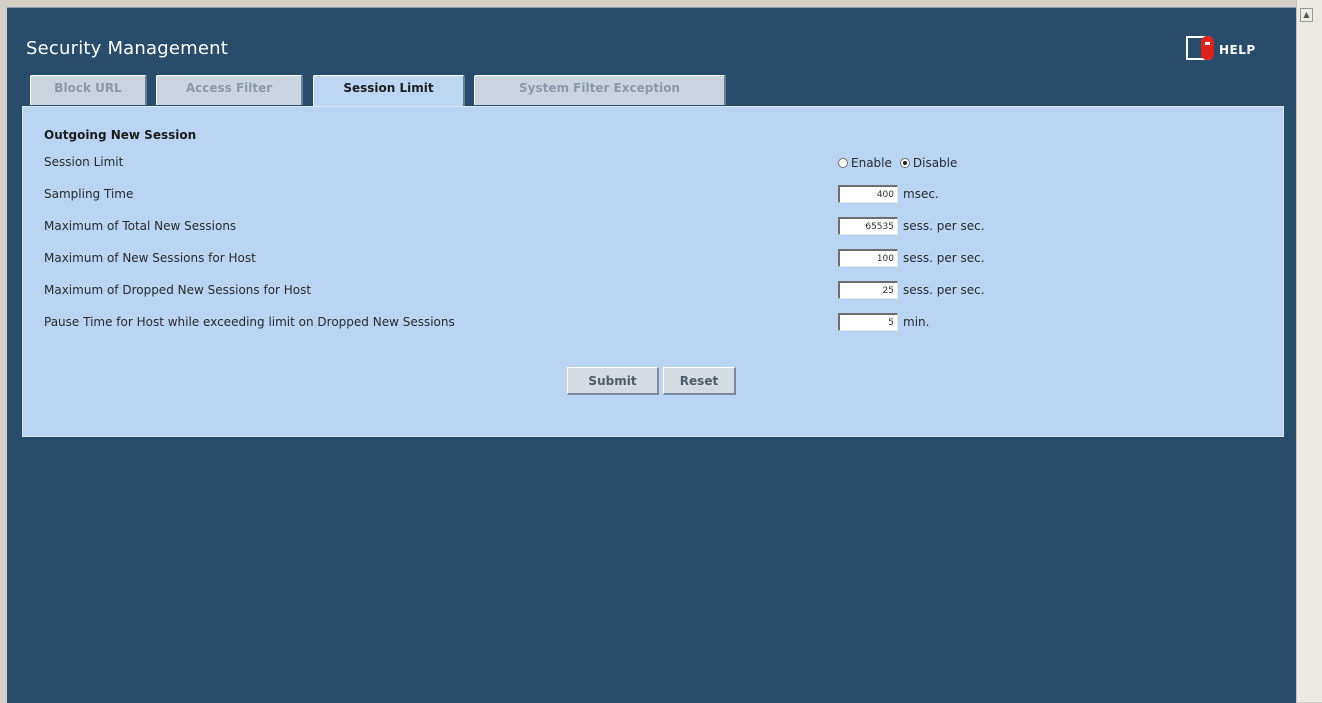  What do you see at coordinates (229, 90) in the screenshot?
I see `tab-access-filter: Access Filter` at bounding box center [229, 90].